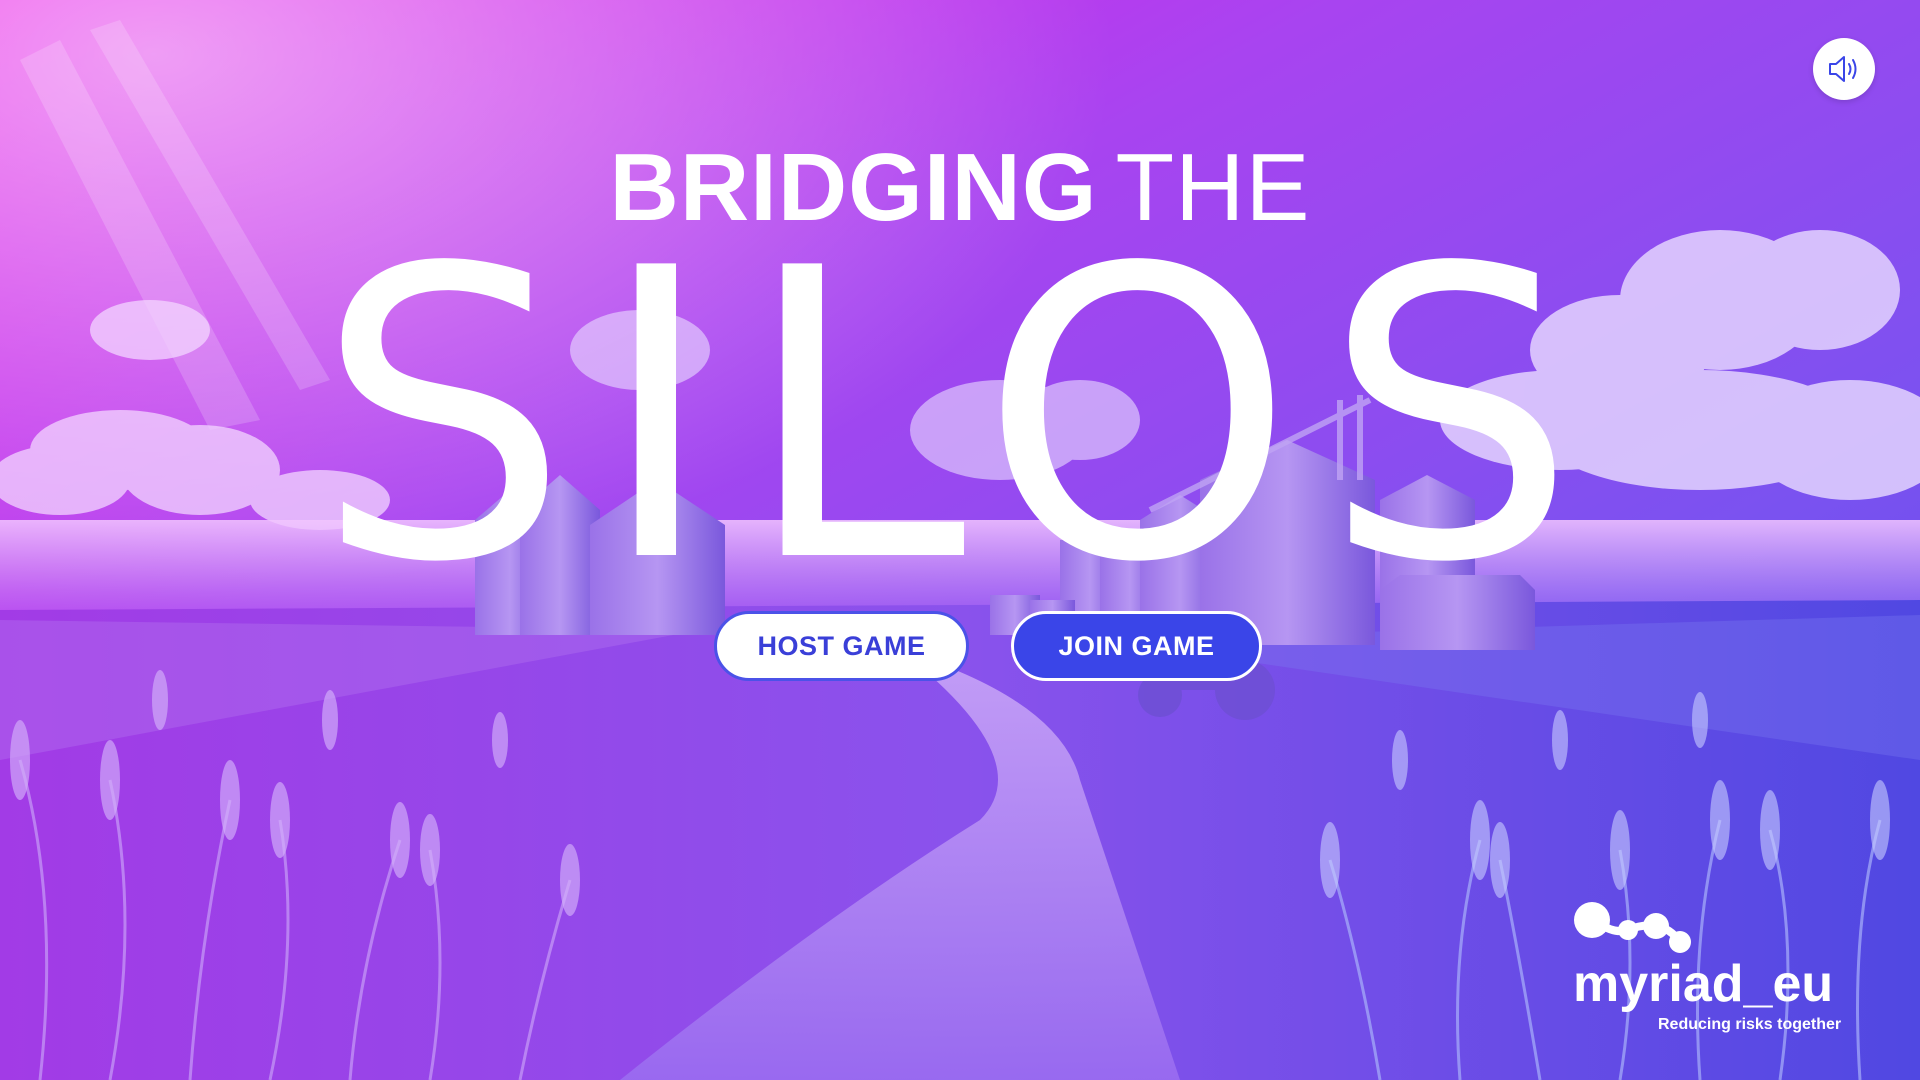  What do you see at coordinates (1703, 984) in the screenshot?
I see `logo-wordmark: myriad_eu` at bounding box center [1703, 984].